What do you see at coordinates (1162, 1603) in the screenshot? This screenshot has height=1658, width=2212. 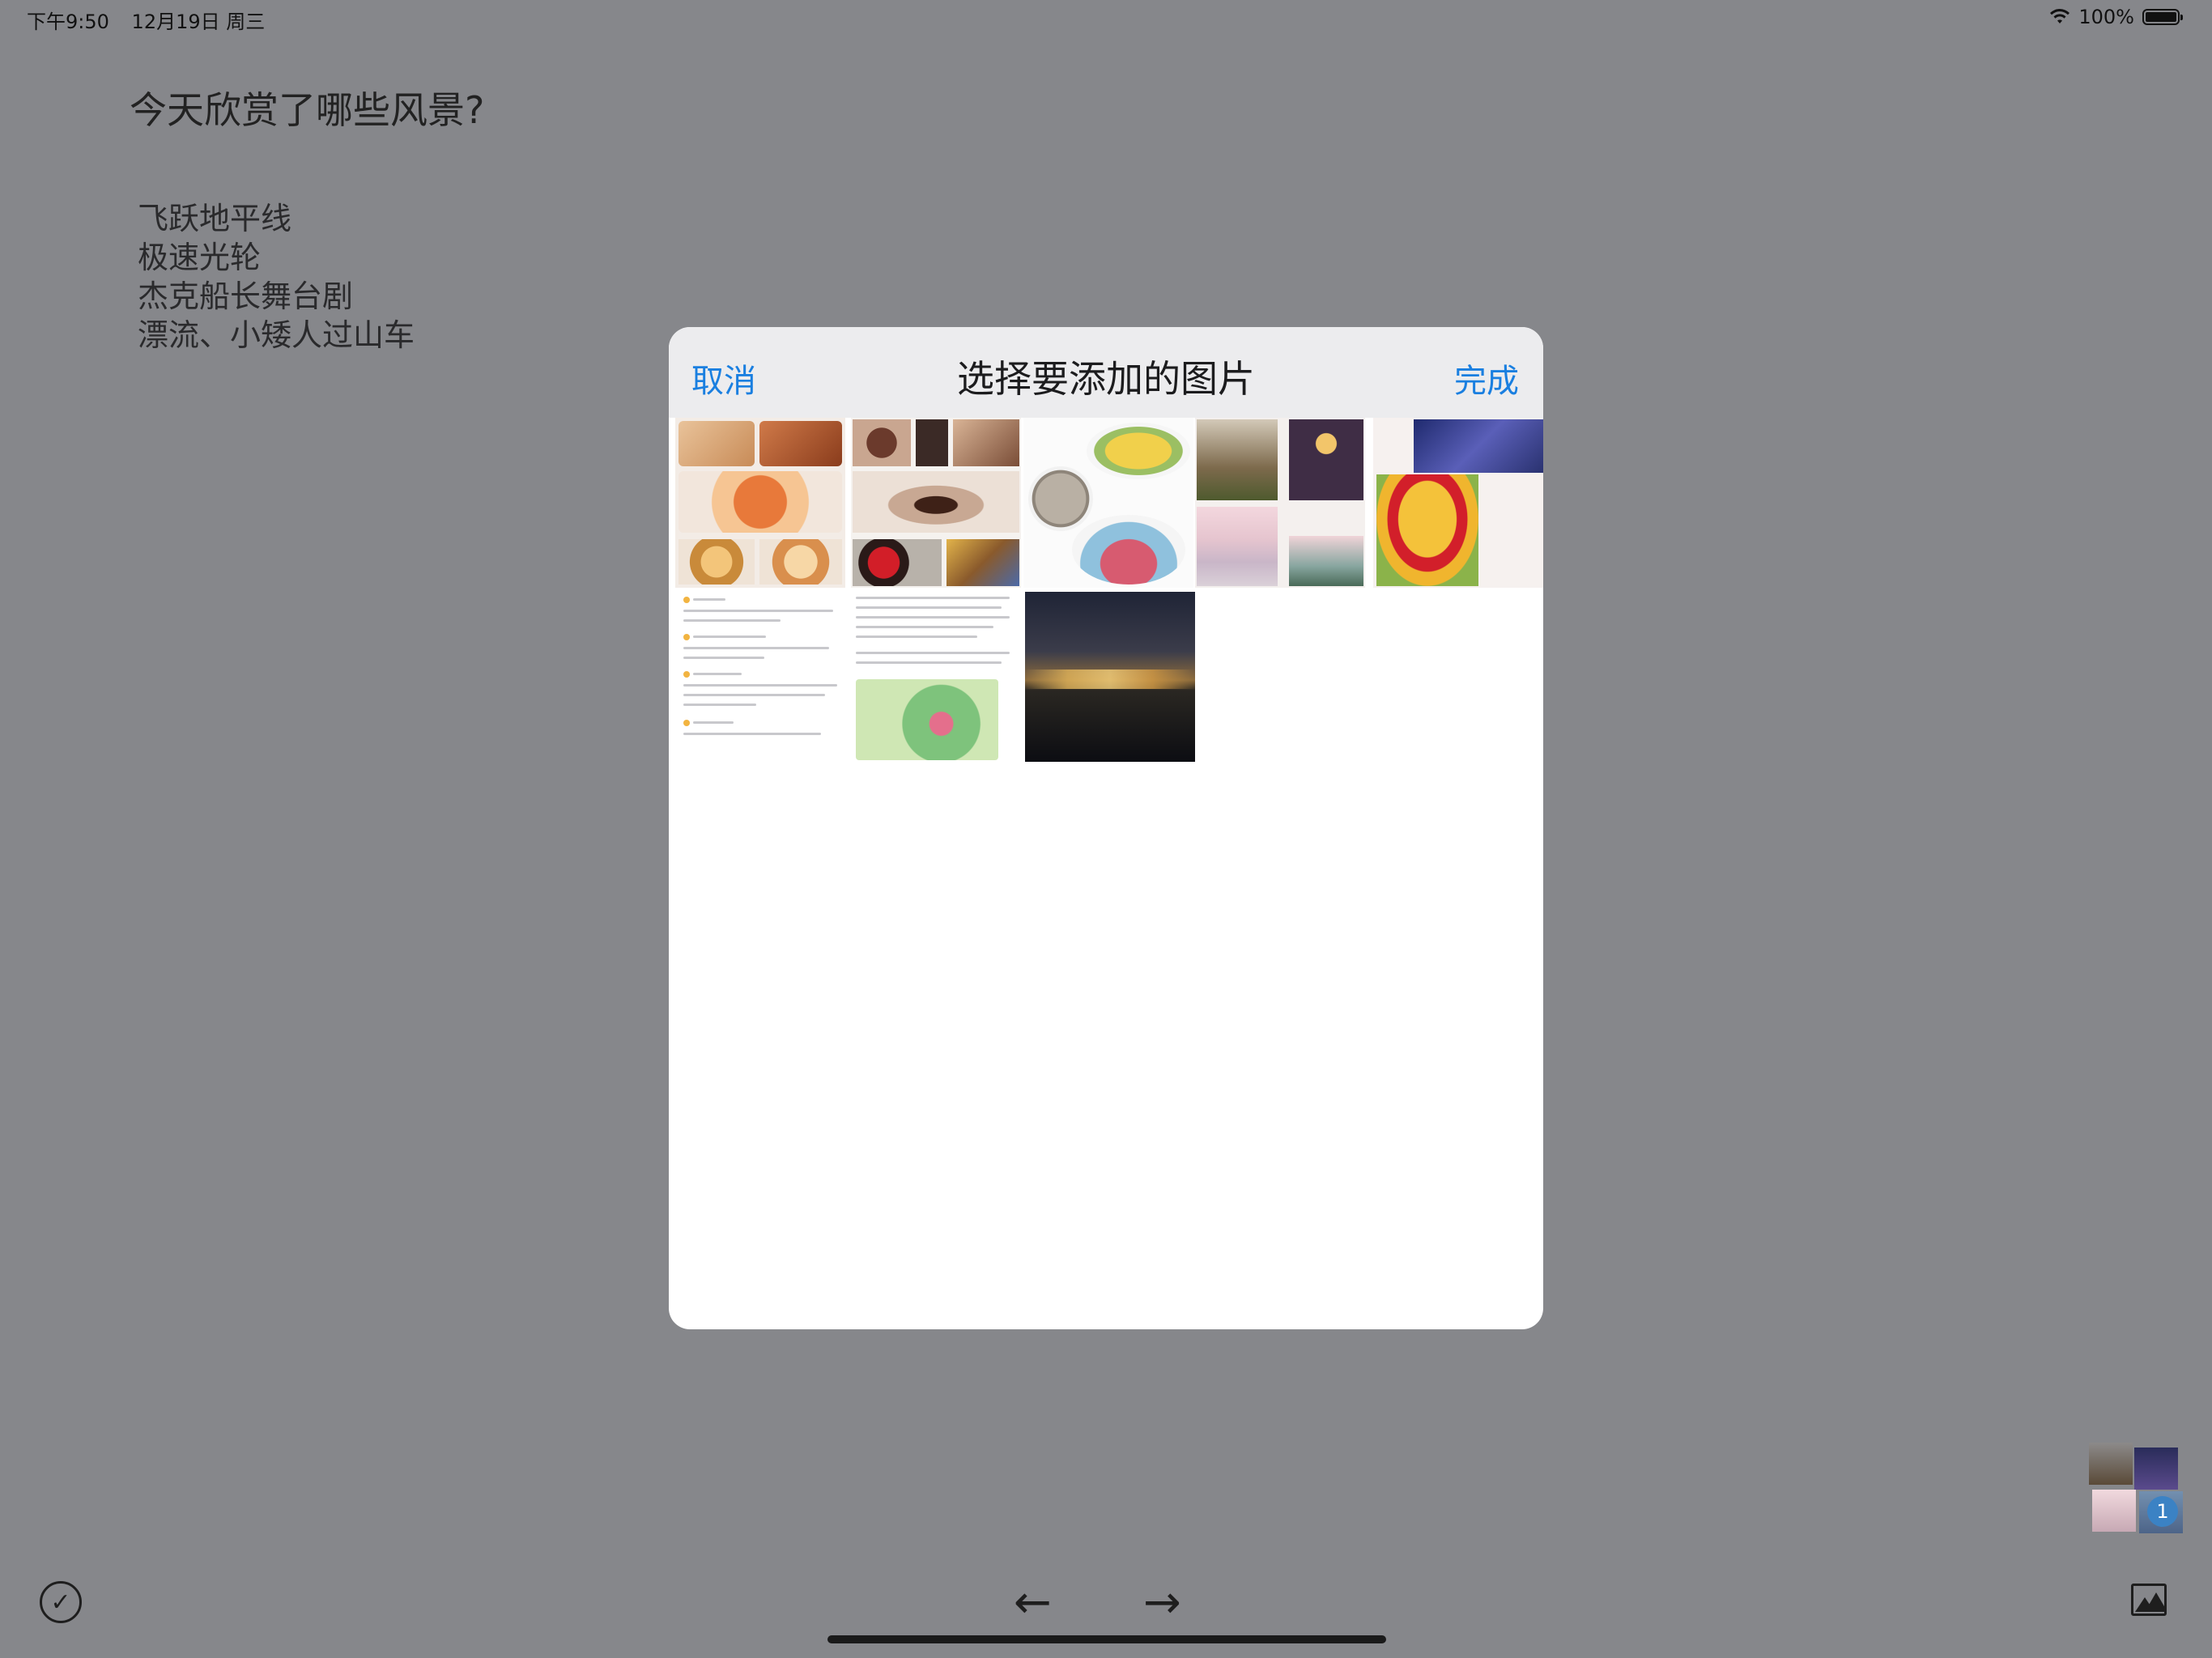 I see `forward-arrow-icon: →` at bounding box center [1162, 1603].